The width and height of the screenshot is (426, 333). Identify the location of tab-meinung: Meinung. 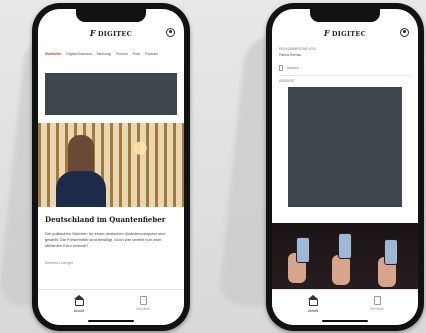
(104, 54).